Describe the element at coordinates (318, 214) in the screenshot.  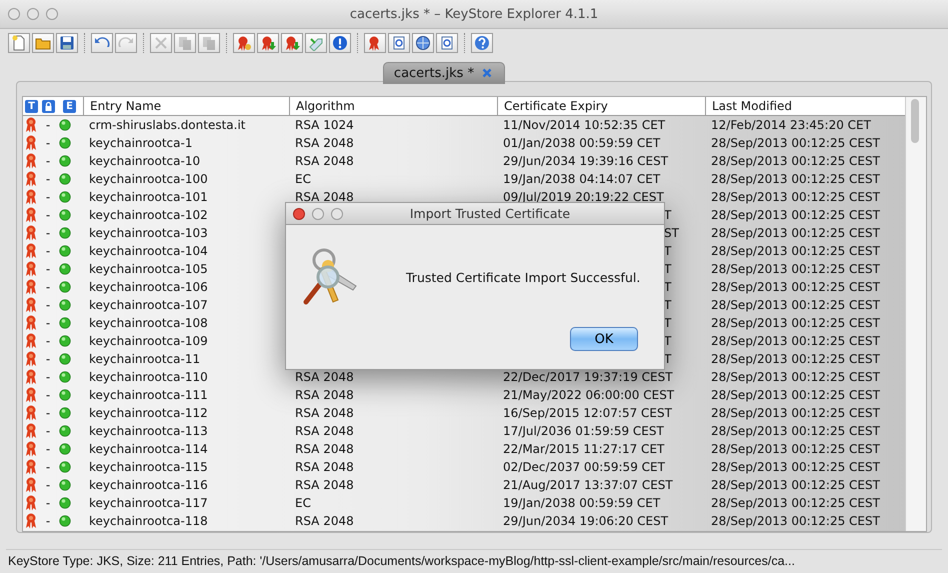
I see `window-controls-icon` at that location.